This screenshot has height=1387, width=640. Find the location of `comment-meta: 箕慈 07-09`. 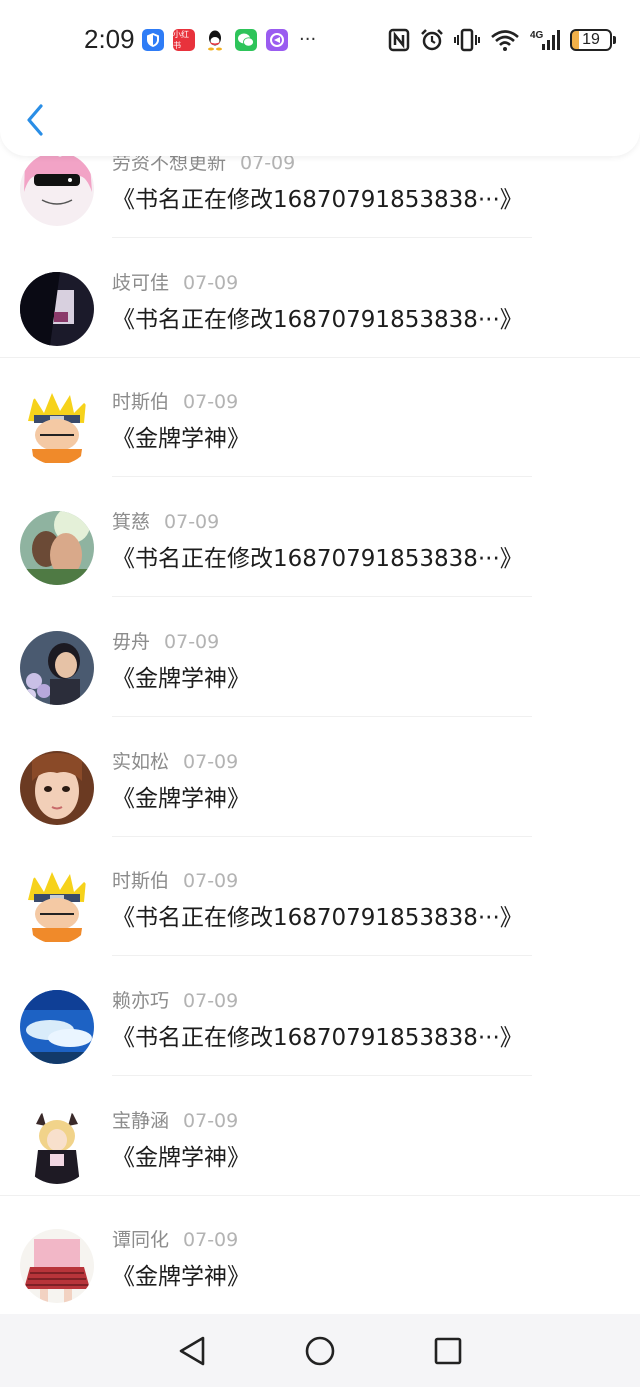

comment-meta: 箕慈 07-09 is located at coordinates (165, 520).